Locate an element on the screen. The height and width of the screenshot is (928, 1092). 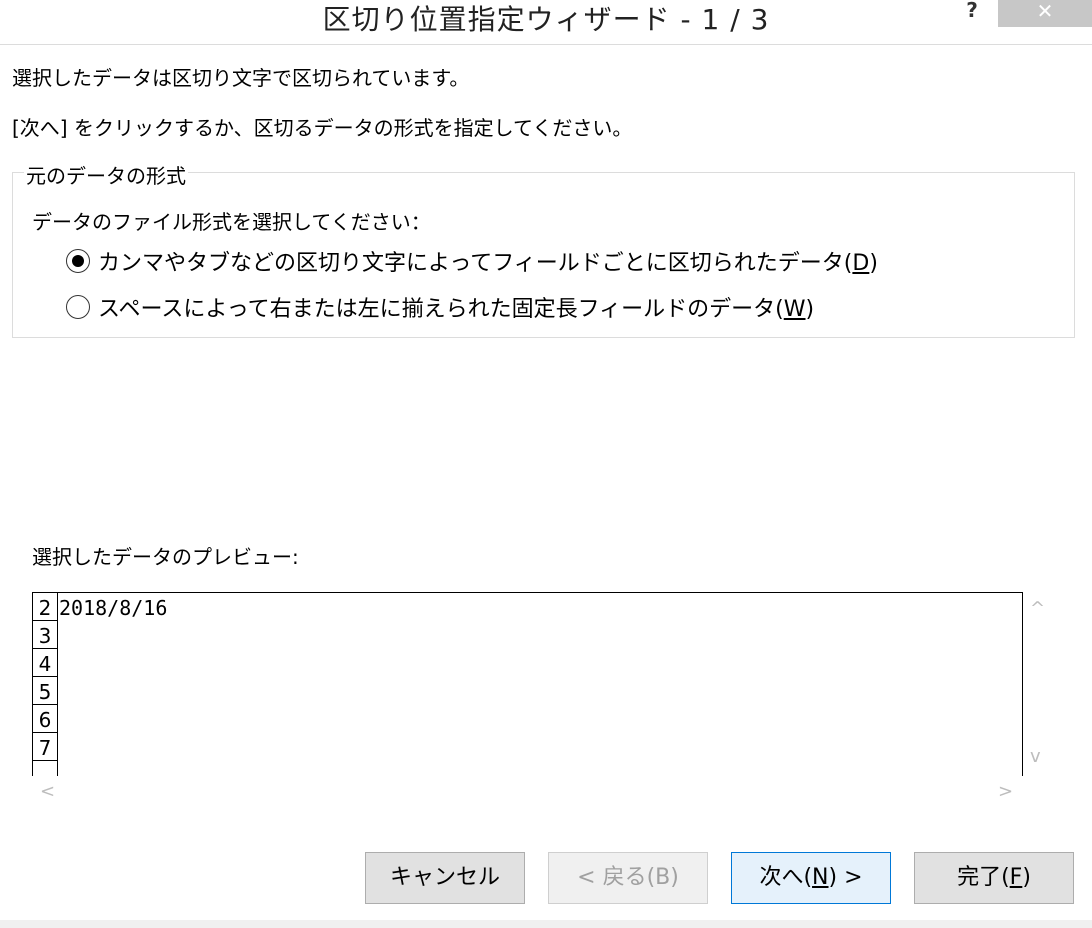
radio-button-delimited is located at coordinates (78, 261).